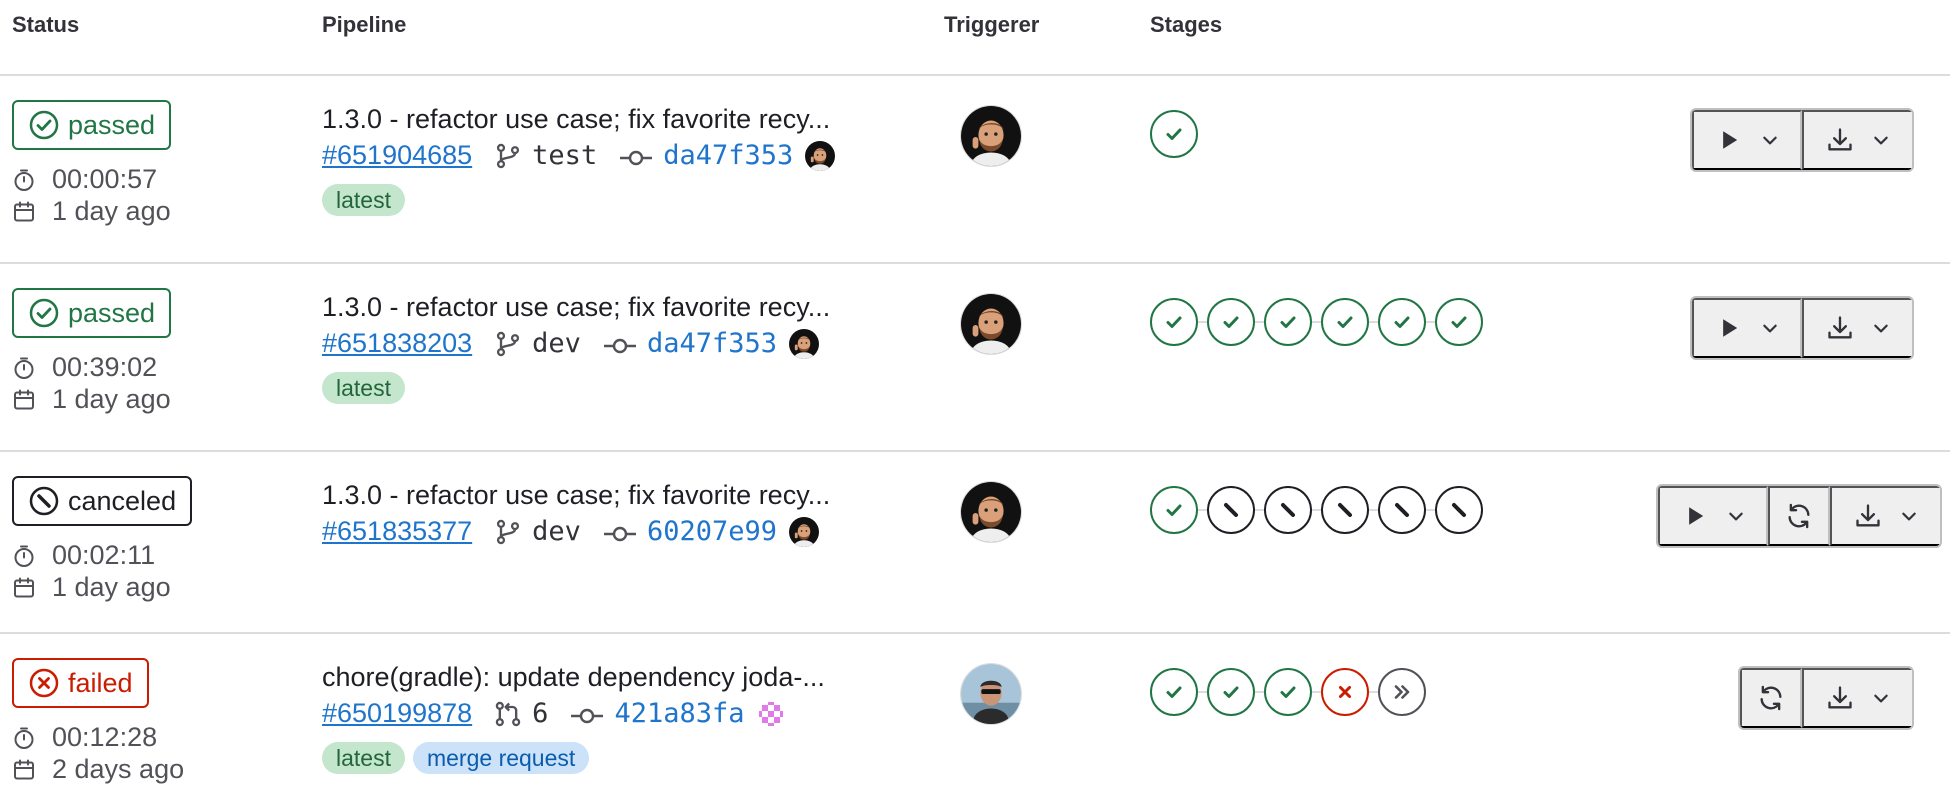 Image resolution: width=1950 pixels, height=796 pixels. I want to click on merge-request-icon, so click(508, 714).